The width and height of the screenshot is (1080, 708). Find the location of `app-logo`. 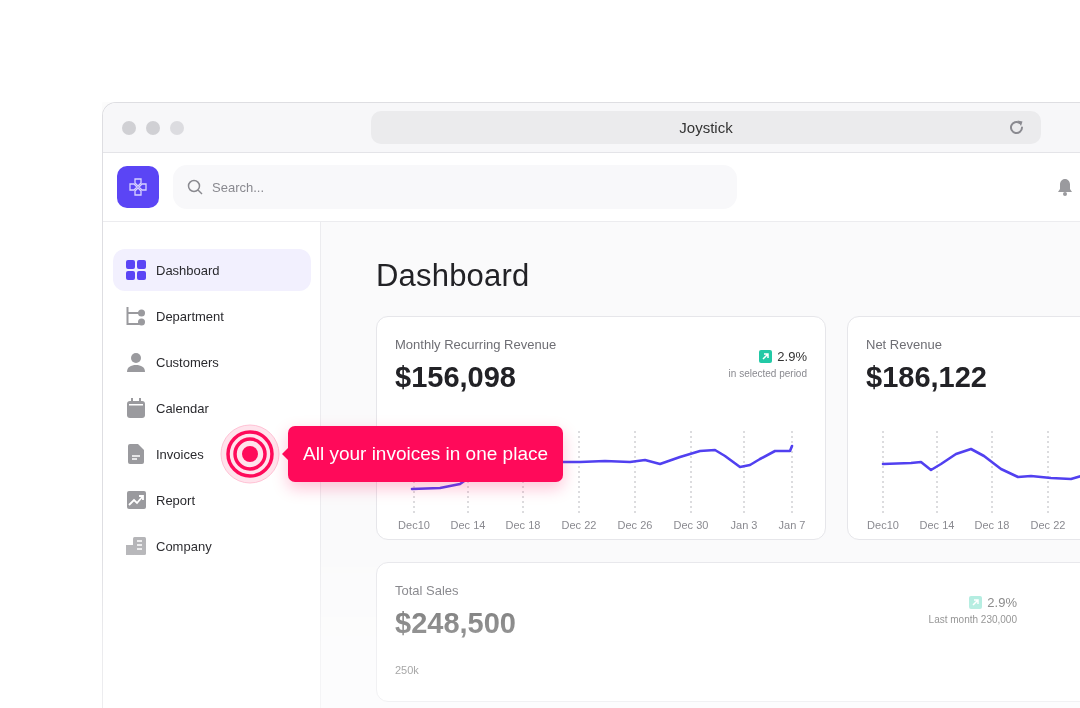

app-logo is located at coordinates (138, 187).